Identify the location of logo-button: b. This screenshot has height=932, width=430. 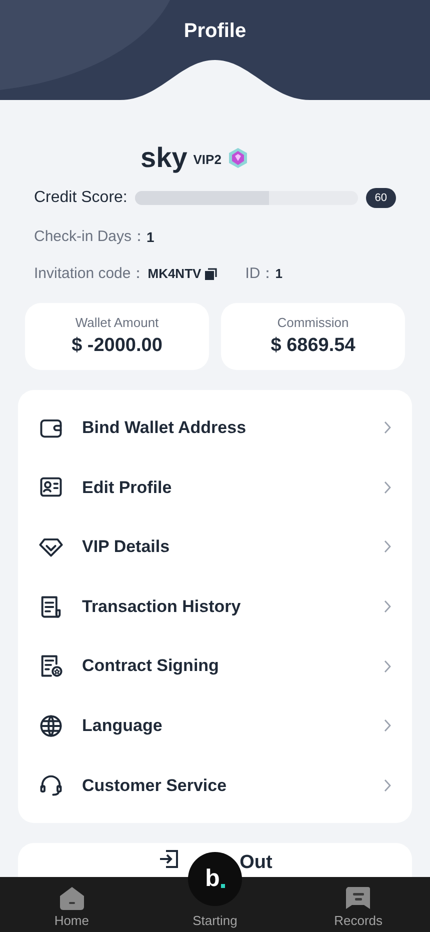
(215, 879).